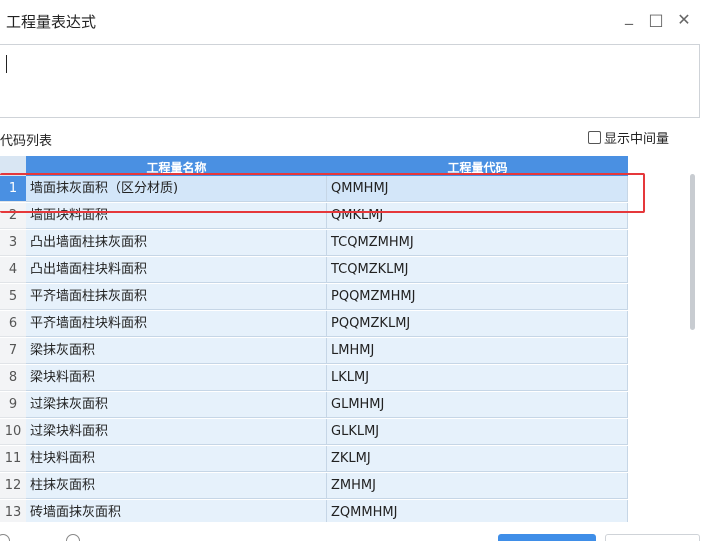 This screenshot has width=704, height=541. I want to click on cell-quantity-name: 梁抹灰面积, so click(176, 351).